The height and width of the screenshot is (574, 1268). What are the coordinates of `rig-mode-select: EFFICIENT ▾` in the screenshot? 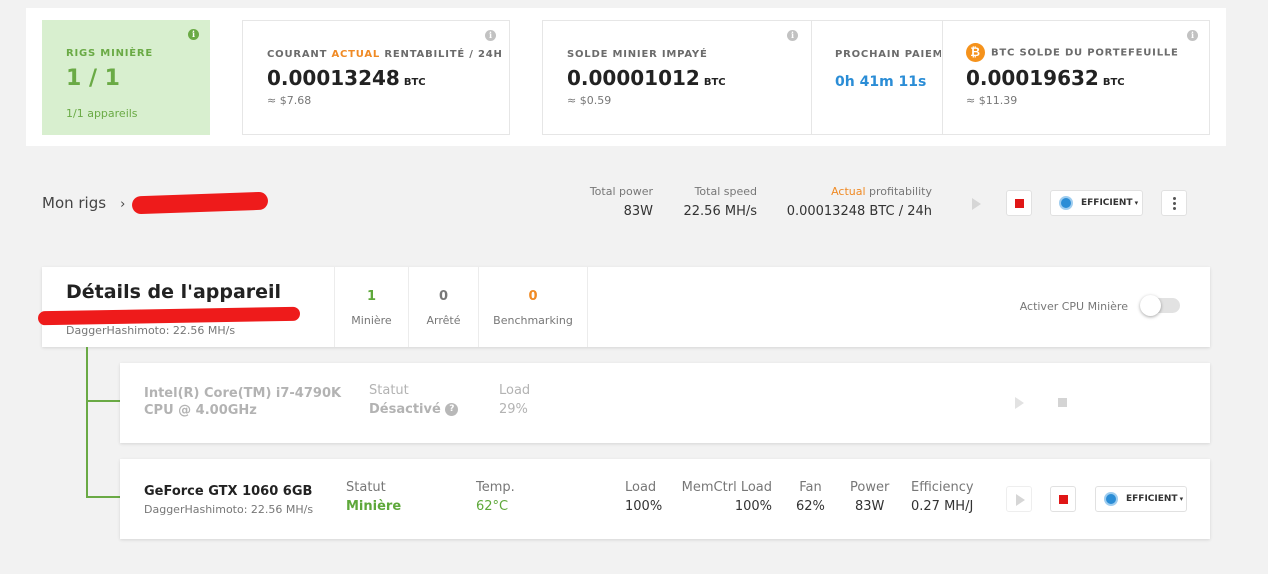 It's located at (1096, 203).